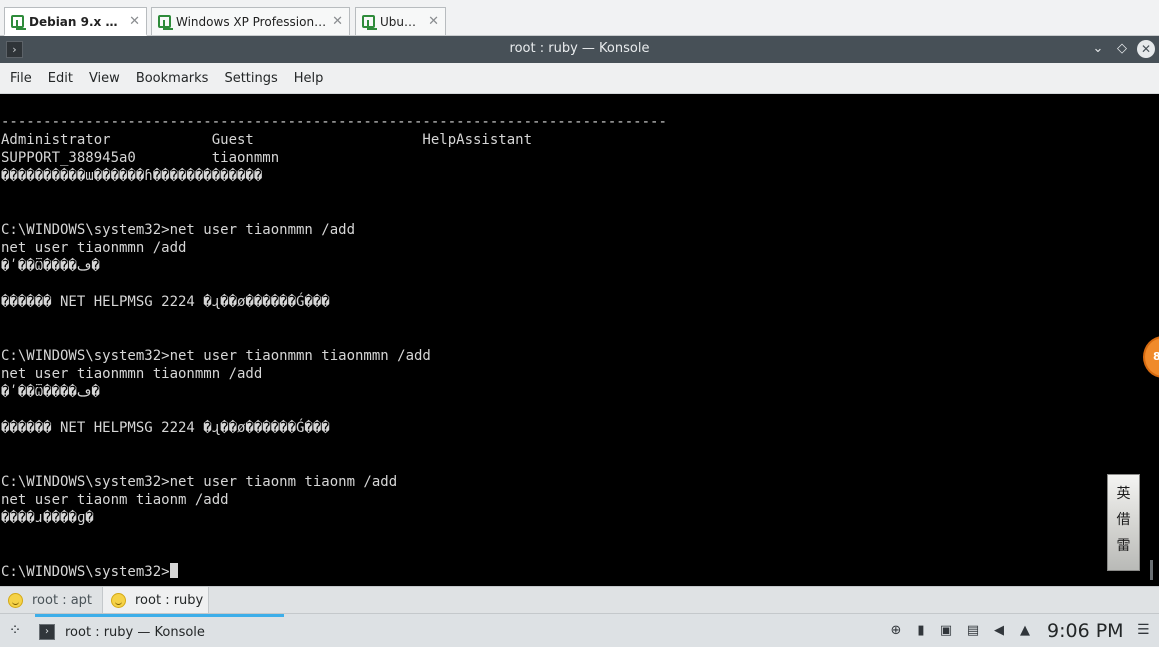 The height and width of the screenshot is (647, 1159). I want to click on terminal-prompt-line: C:\WINDOWS\system32>, so click(89, 572).